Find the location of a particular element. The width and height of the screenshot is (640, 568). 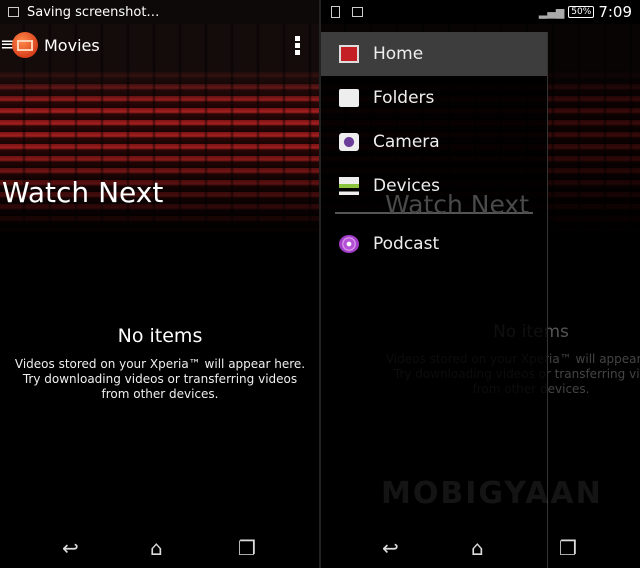

battery-icon: 50% is located at coordinates (581, 12).